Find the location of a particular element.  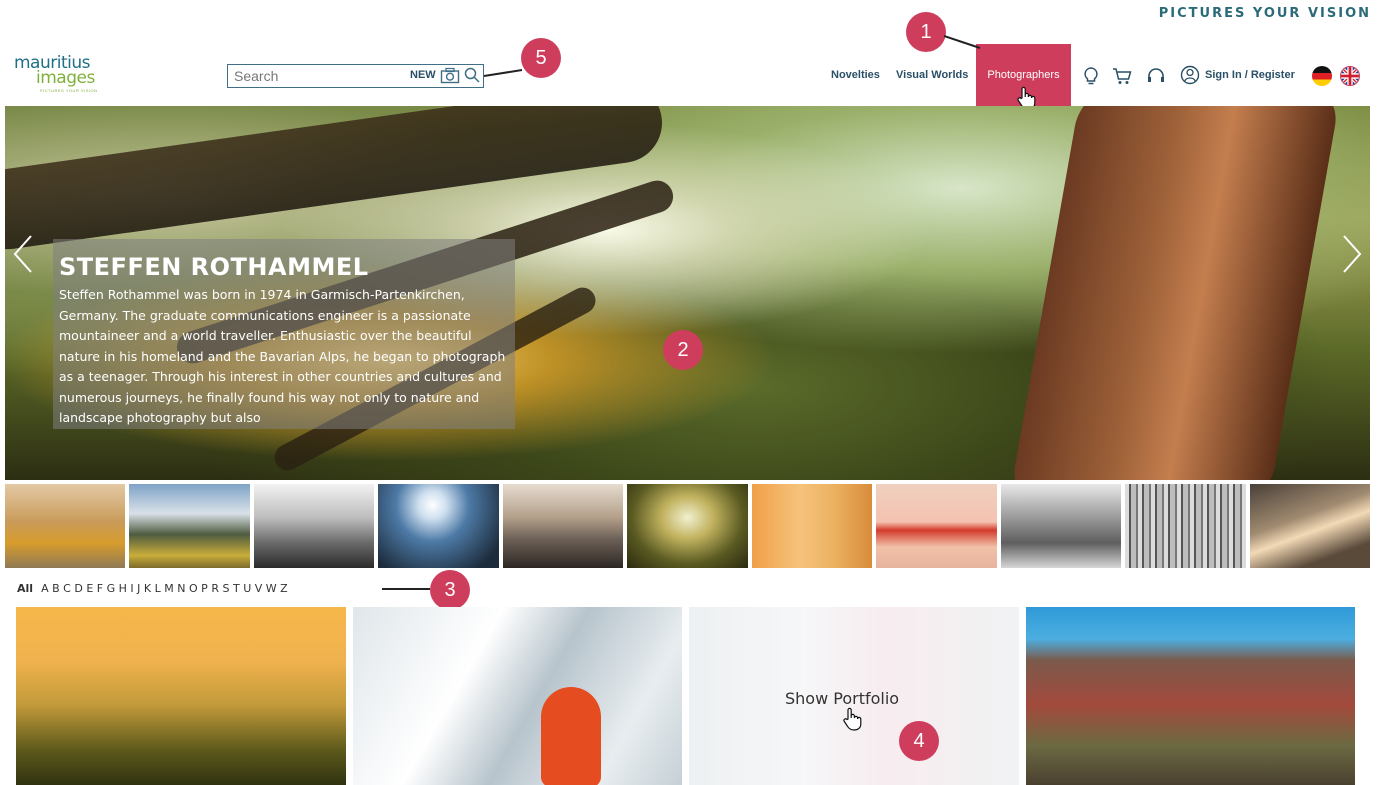

nav-novelties: Novelties is located at coordinates (855, 75).